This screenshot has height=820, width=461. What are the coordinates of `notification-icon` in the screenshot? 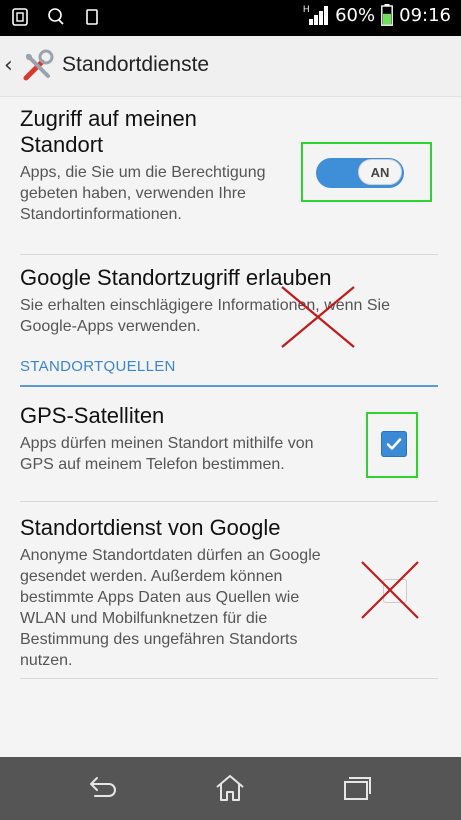 It's located at (92, 17).